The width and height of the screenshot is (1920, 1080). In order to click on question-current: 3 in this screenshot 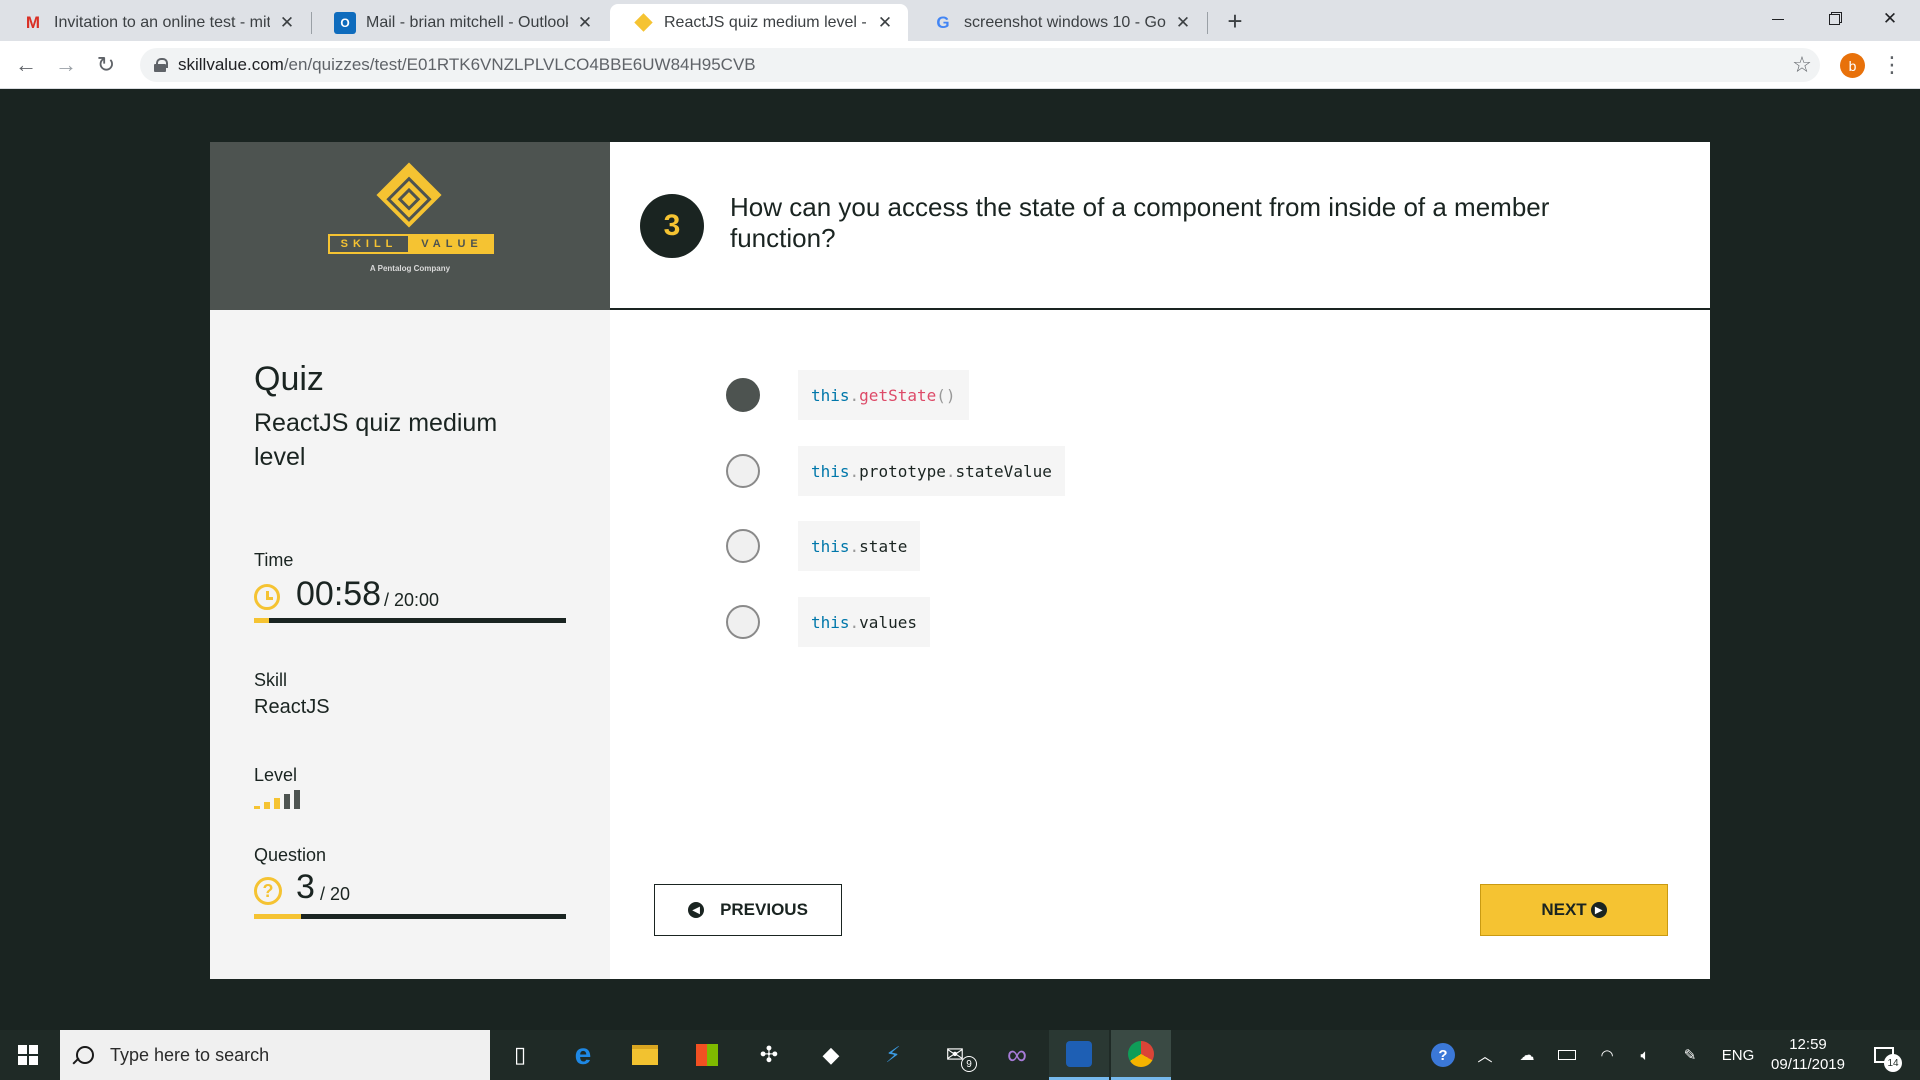, I will do `click(305, 887)`.